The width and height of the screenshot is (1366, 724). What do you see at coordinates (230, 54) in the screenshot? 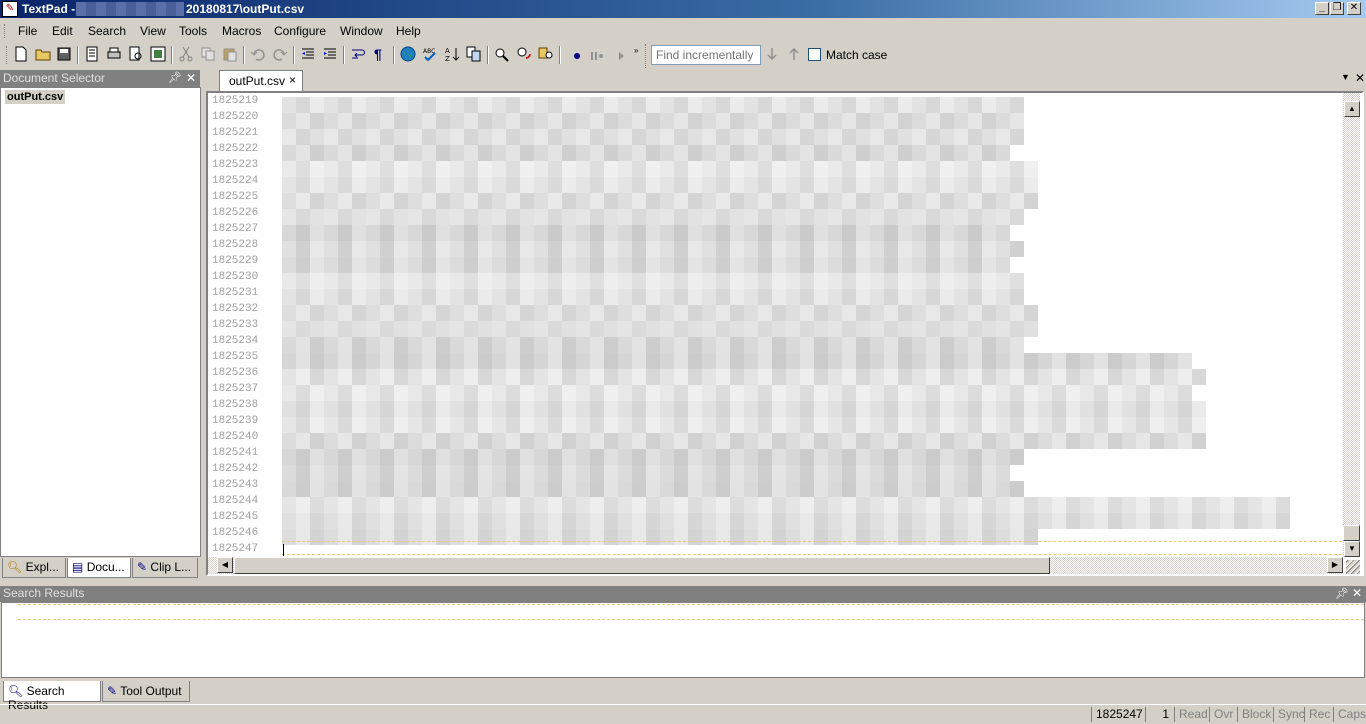
I see `paste-icon` at bounding box center [230, 54].